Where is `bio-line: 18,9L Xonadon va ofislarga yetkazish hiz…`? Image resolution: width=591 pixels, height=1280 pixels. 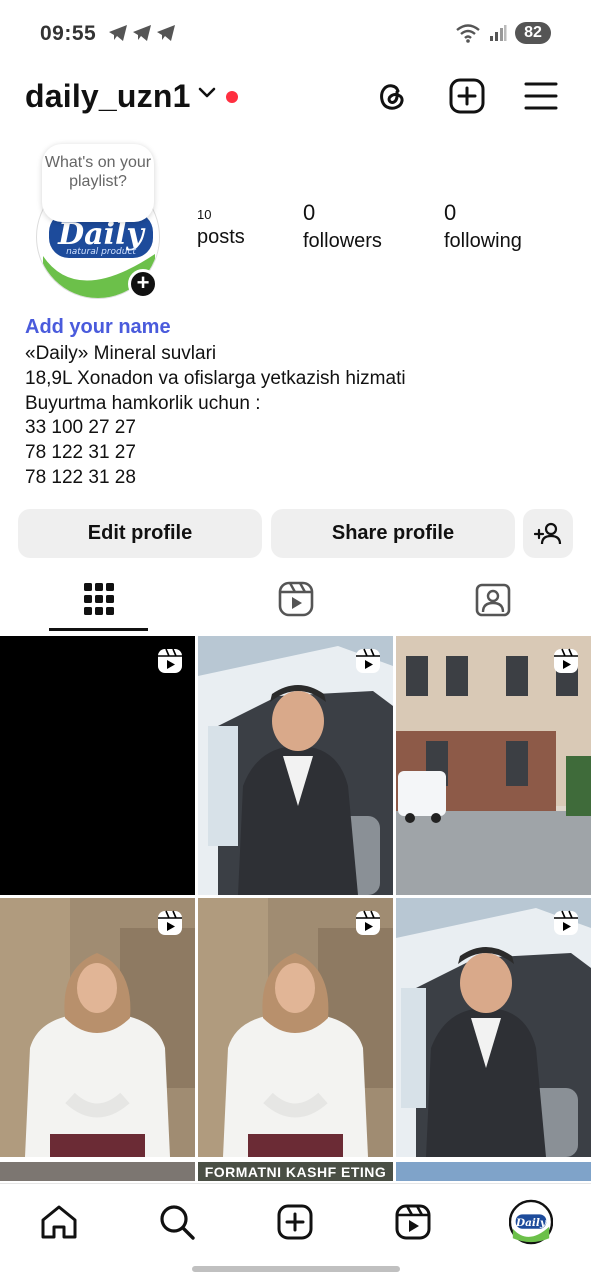 bio-line: 18,9L Xonadon va ofislarga yetkazish hiz… is located at coordinates (215, 378).